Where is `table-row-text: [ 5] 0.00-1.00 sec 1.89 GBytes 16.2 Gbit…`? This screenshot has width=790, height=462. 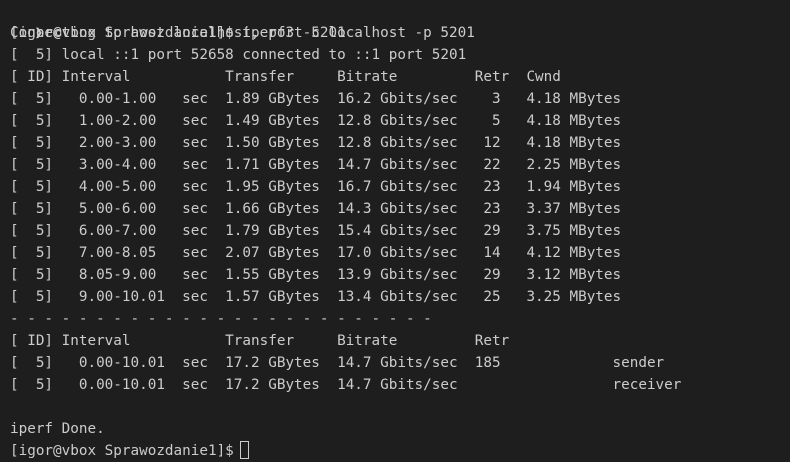
table-row-text: [ 5] 0.00-1.00 sec 1.89 GBytes 16.2 Gbit… is located at coordinates (316, 99).